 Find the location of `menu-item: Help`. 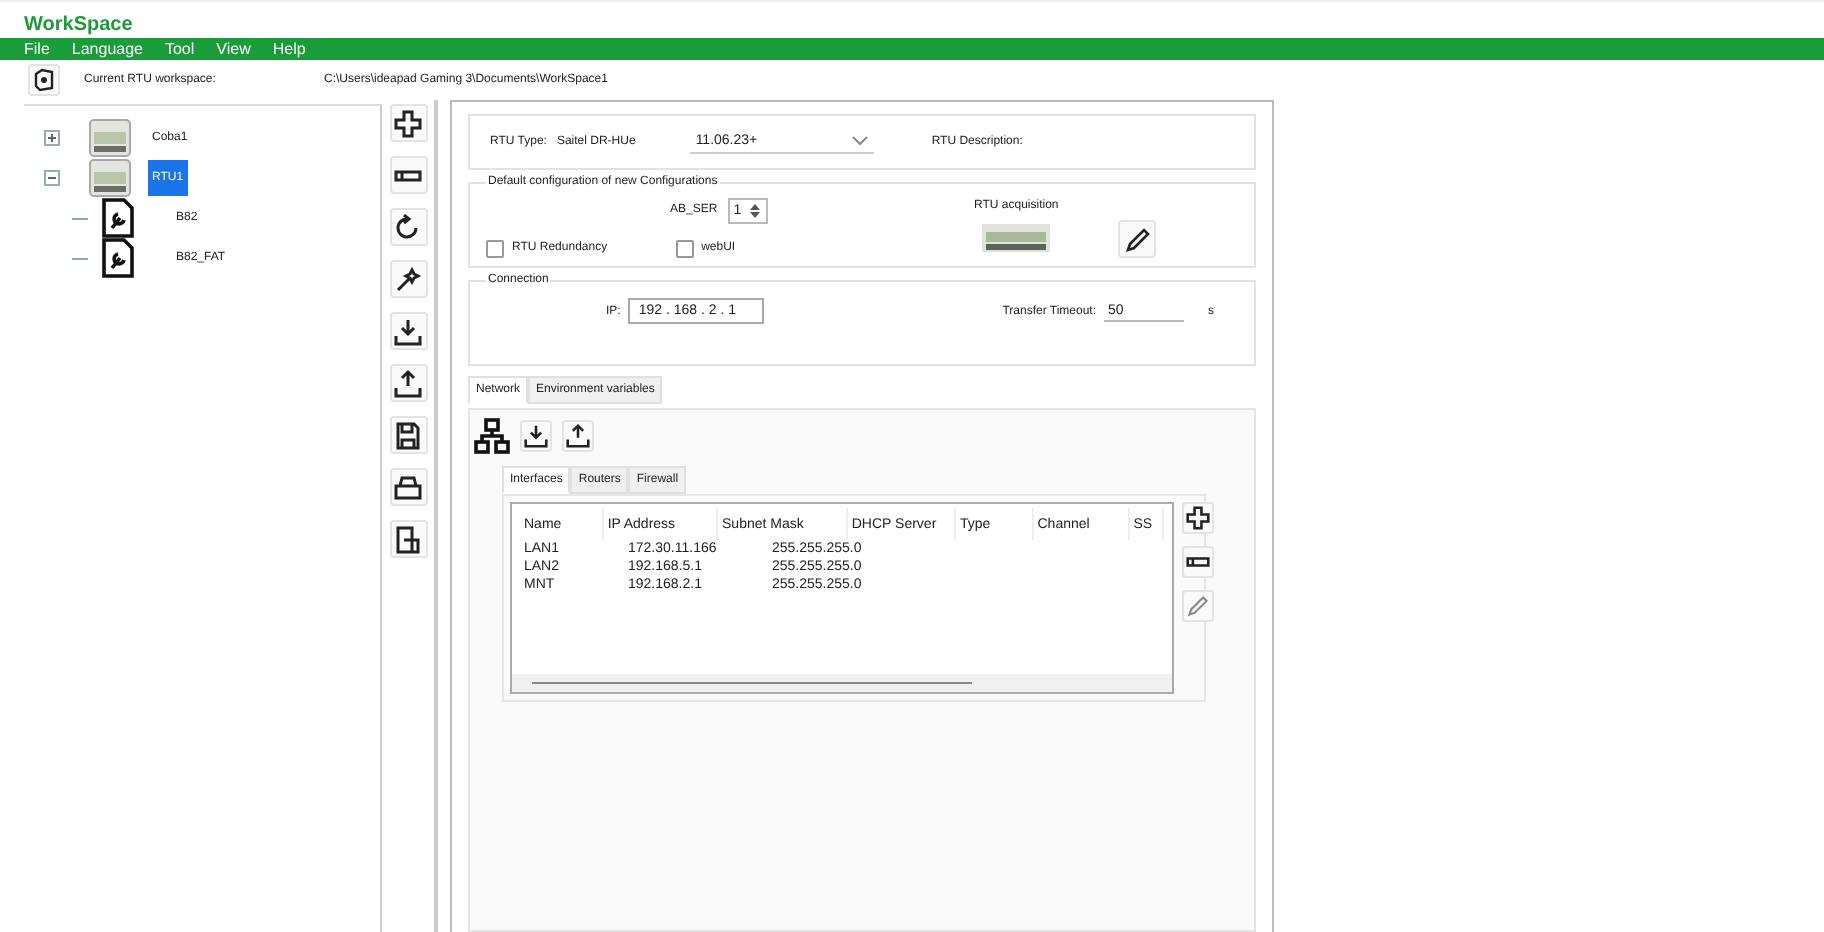

menu-item: Help is located at coordinates (289, 49).